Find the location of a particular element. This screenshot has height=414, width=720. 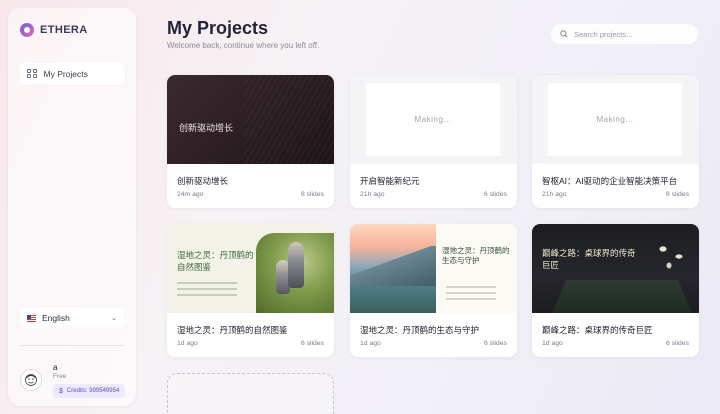

project-title: 创新驱动增长 is located at coordinates (203, 181).